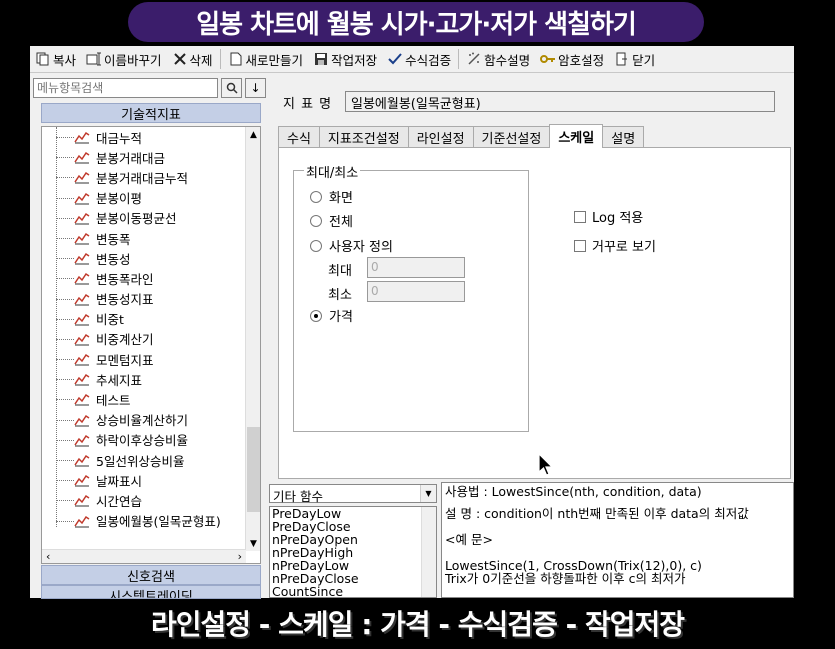 The width and height of the screenshot is (835, 649). I want to click on tree-item: 모멘텀지표, so click(144, 359).